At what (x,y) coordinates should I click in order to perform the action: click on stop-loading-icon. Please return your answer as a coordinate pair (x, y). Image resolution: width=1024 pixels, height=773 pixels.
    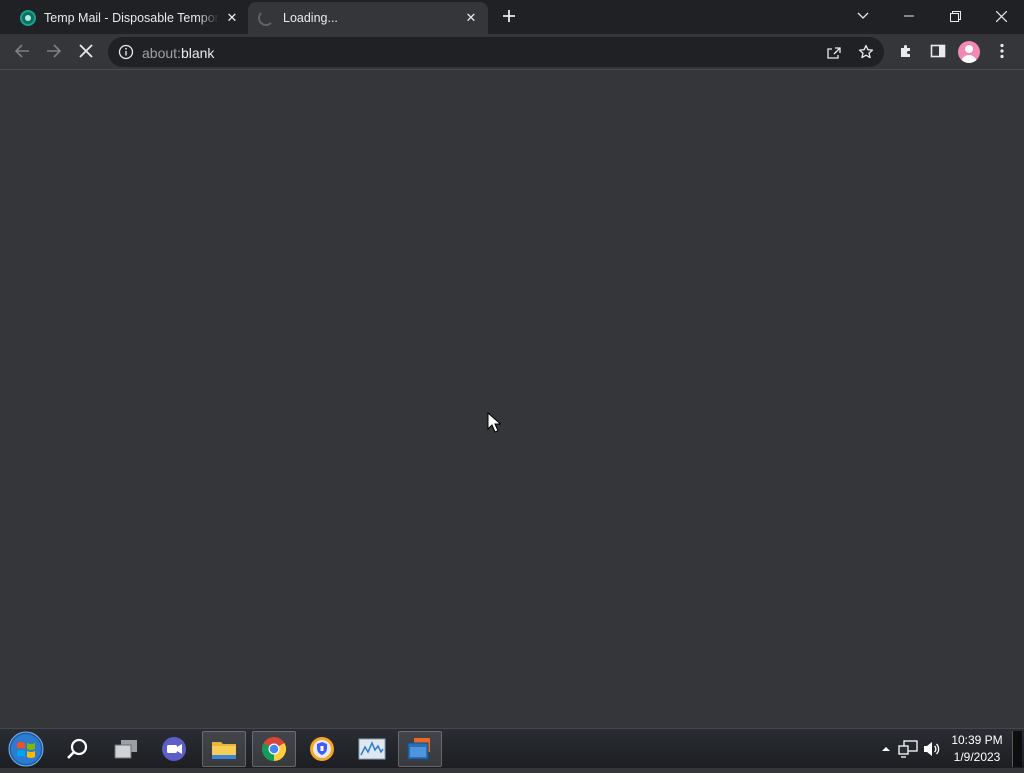
    Looking at the image, I should click on (86, 51).